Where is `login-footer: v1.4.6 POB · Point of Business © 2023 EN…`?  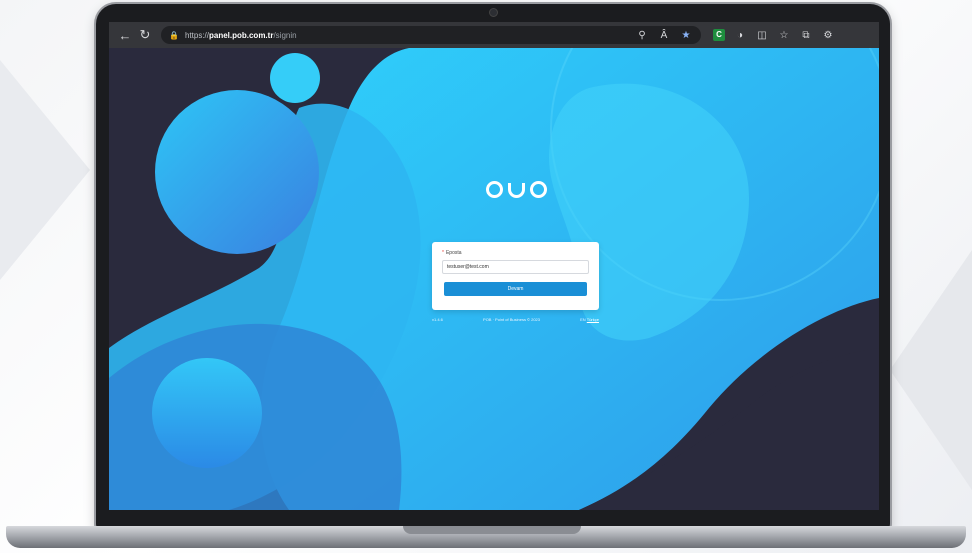
login-footer: v1.4.6 POB · Point of Business © 2023 EN… is located at coordinates (515, 319).